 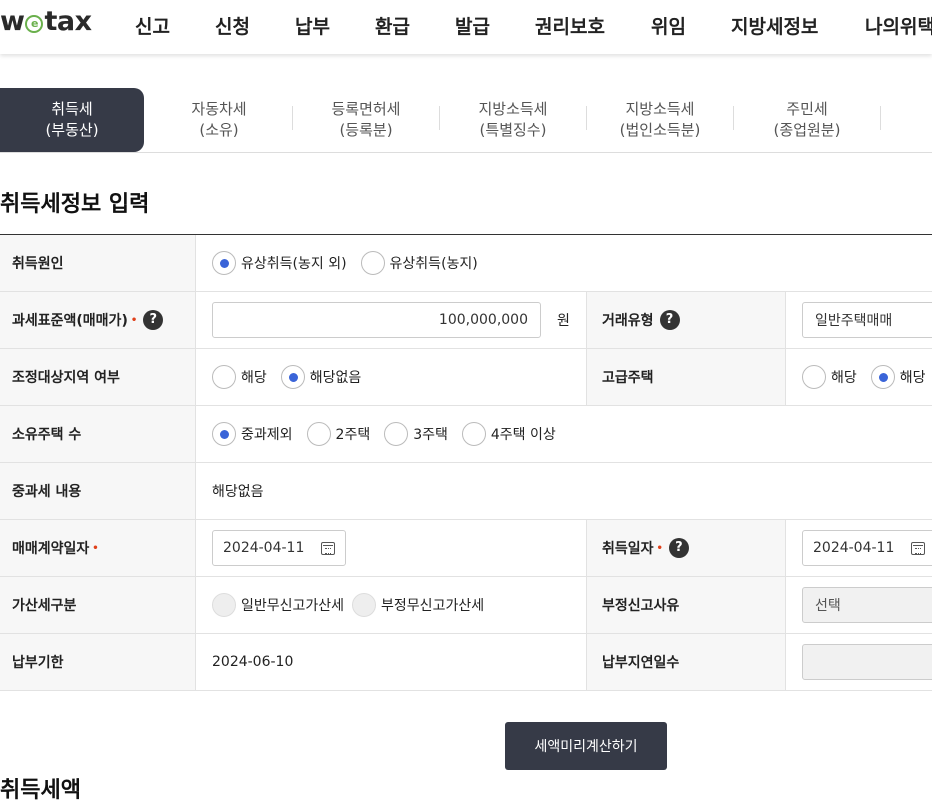 What do you see at coordinates (563, 321) in the screenshot?
I see `currency-unit: 원` at bounding box center [563, 321].